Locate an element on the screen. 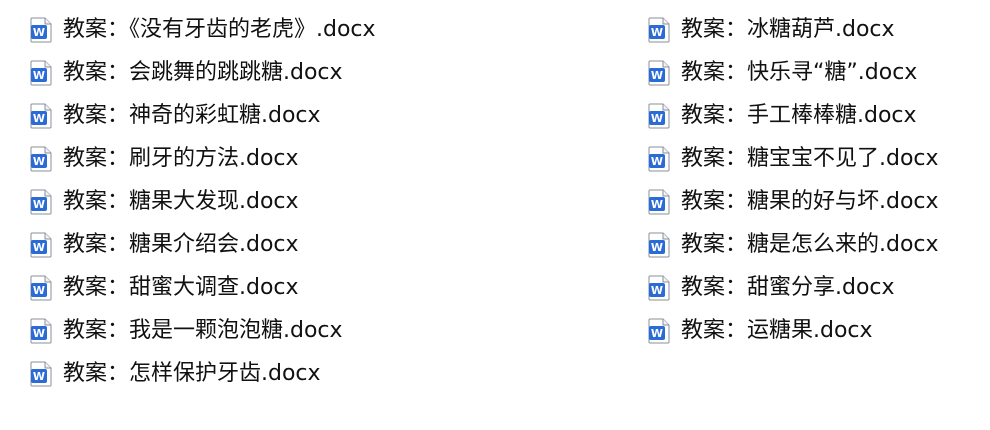 This screenshot has width=990, height=430. file-name: 教案：糖宝宝不见了.docx is located at coordinates (810, 158).